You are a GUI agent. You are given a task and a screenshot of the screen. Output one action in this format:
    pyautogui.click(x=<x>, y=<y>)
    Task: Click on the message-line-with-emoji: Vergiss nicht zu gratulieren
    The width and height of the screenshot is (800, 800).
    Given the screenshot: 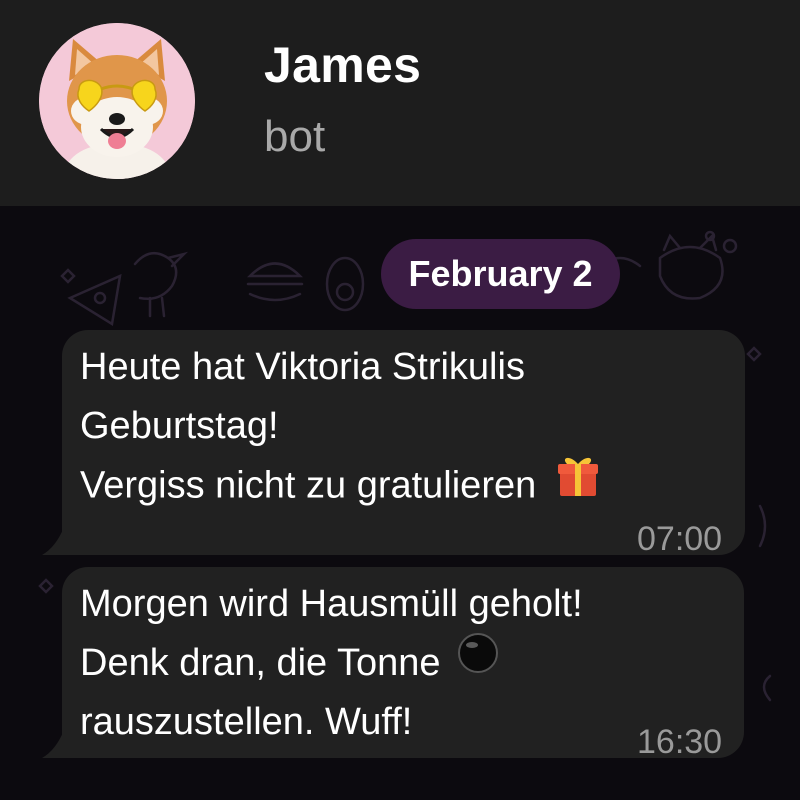 What is the action you would take?
    pyautogui.click(x=340, y=487)
    